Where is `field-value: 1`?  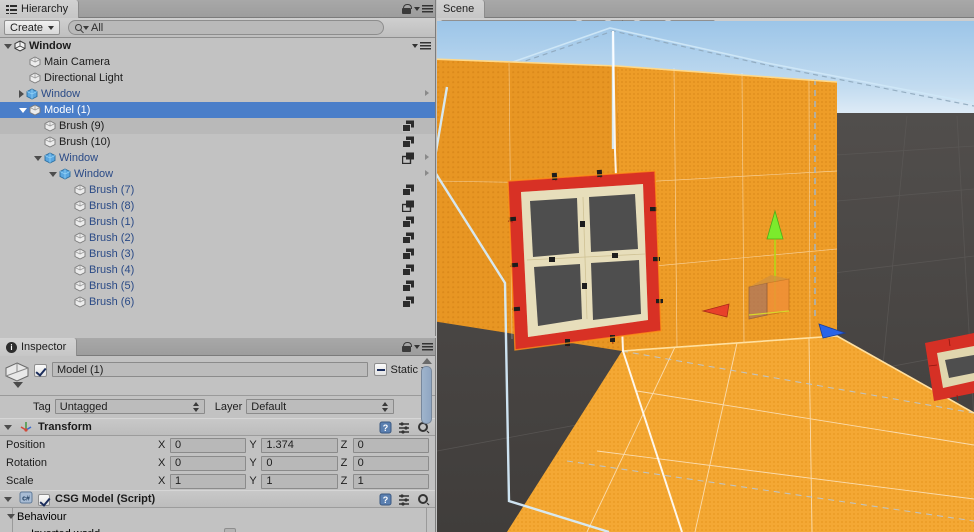
field-value: 1 is located at coordinates (269, 481).